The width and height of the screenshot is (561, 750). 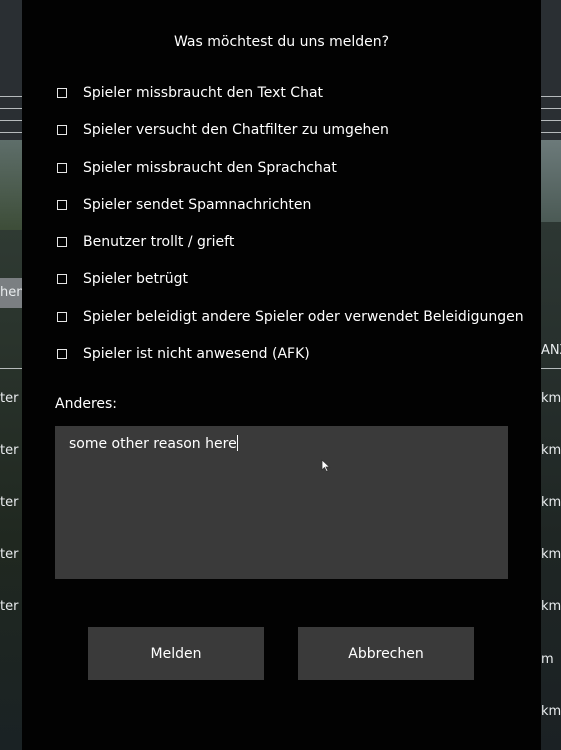 I want to click on report-option-afk: Spieler ist nicht anwesend (AFK), so click(x=183, y=354).